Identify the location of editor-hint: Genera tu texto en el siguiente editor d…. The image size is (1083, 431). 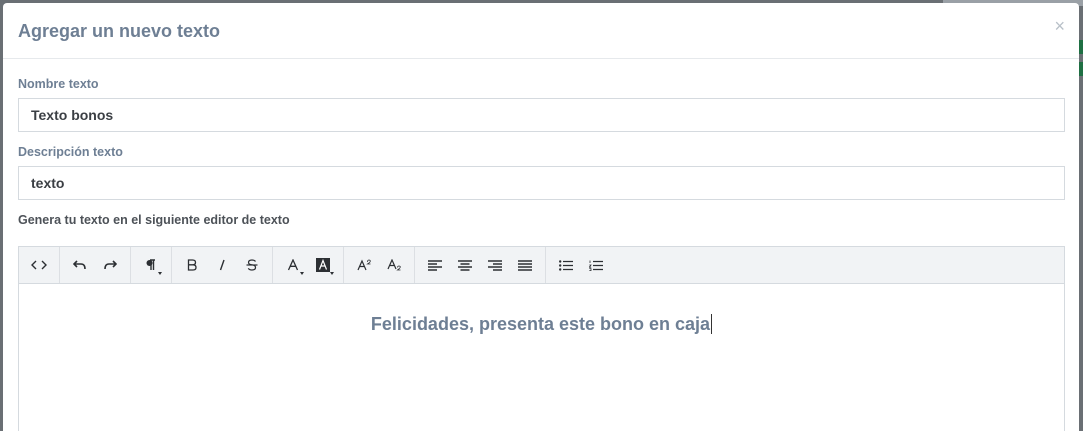
(154, 220).